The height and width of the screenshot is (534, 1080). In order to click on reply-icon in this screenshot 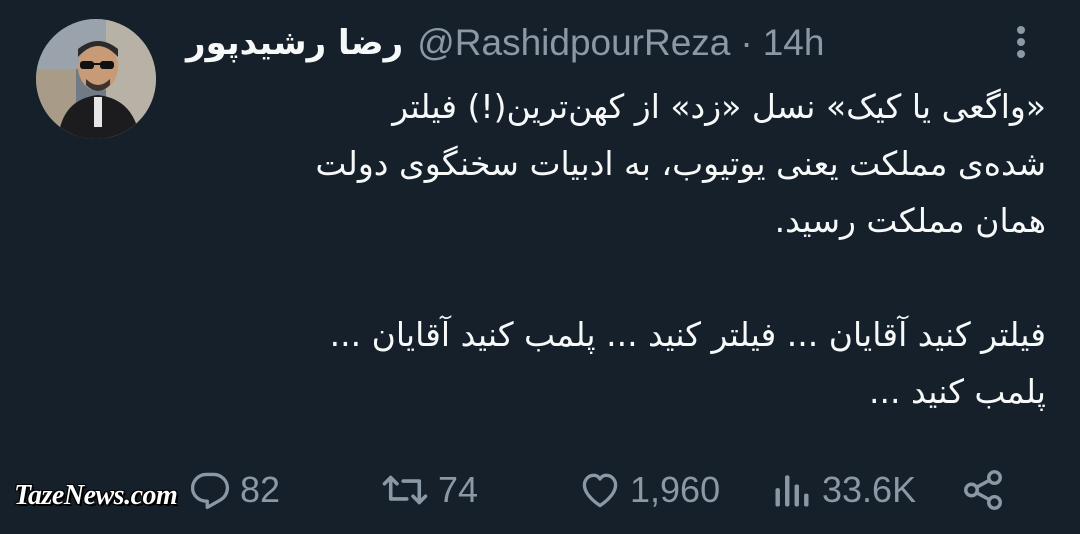, I will do `click(210, 491)`.